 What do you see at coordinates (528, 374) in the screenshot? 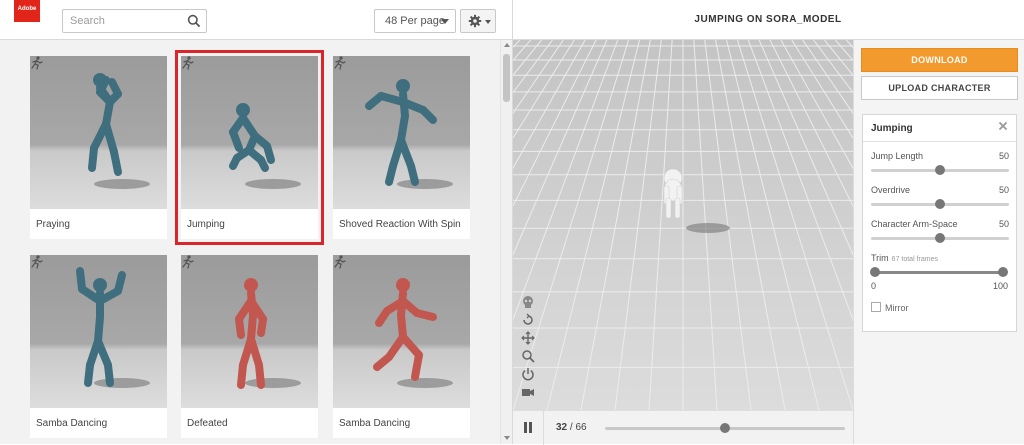
I see `power-icon` at bounding box center [528, 374].